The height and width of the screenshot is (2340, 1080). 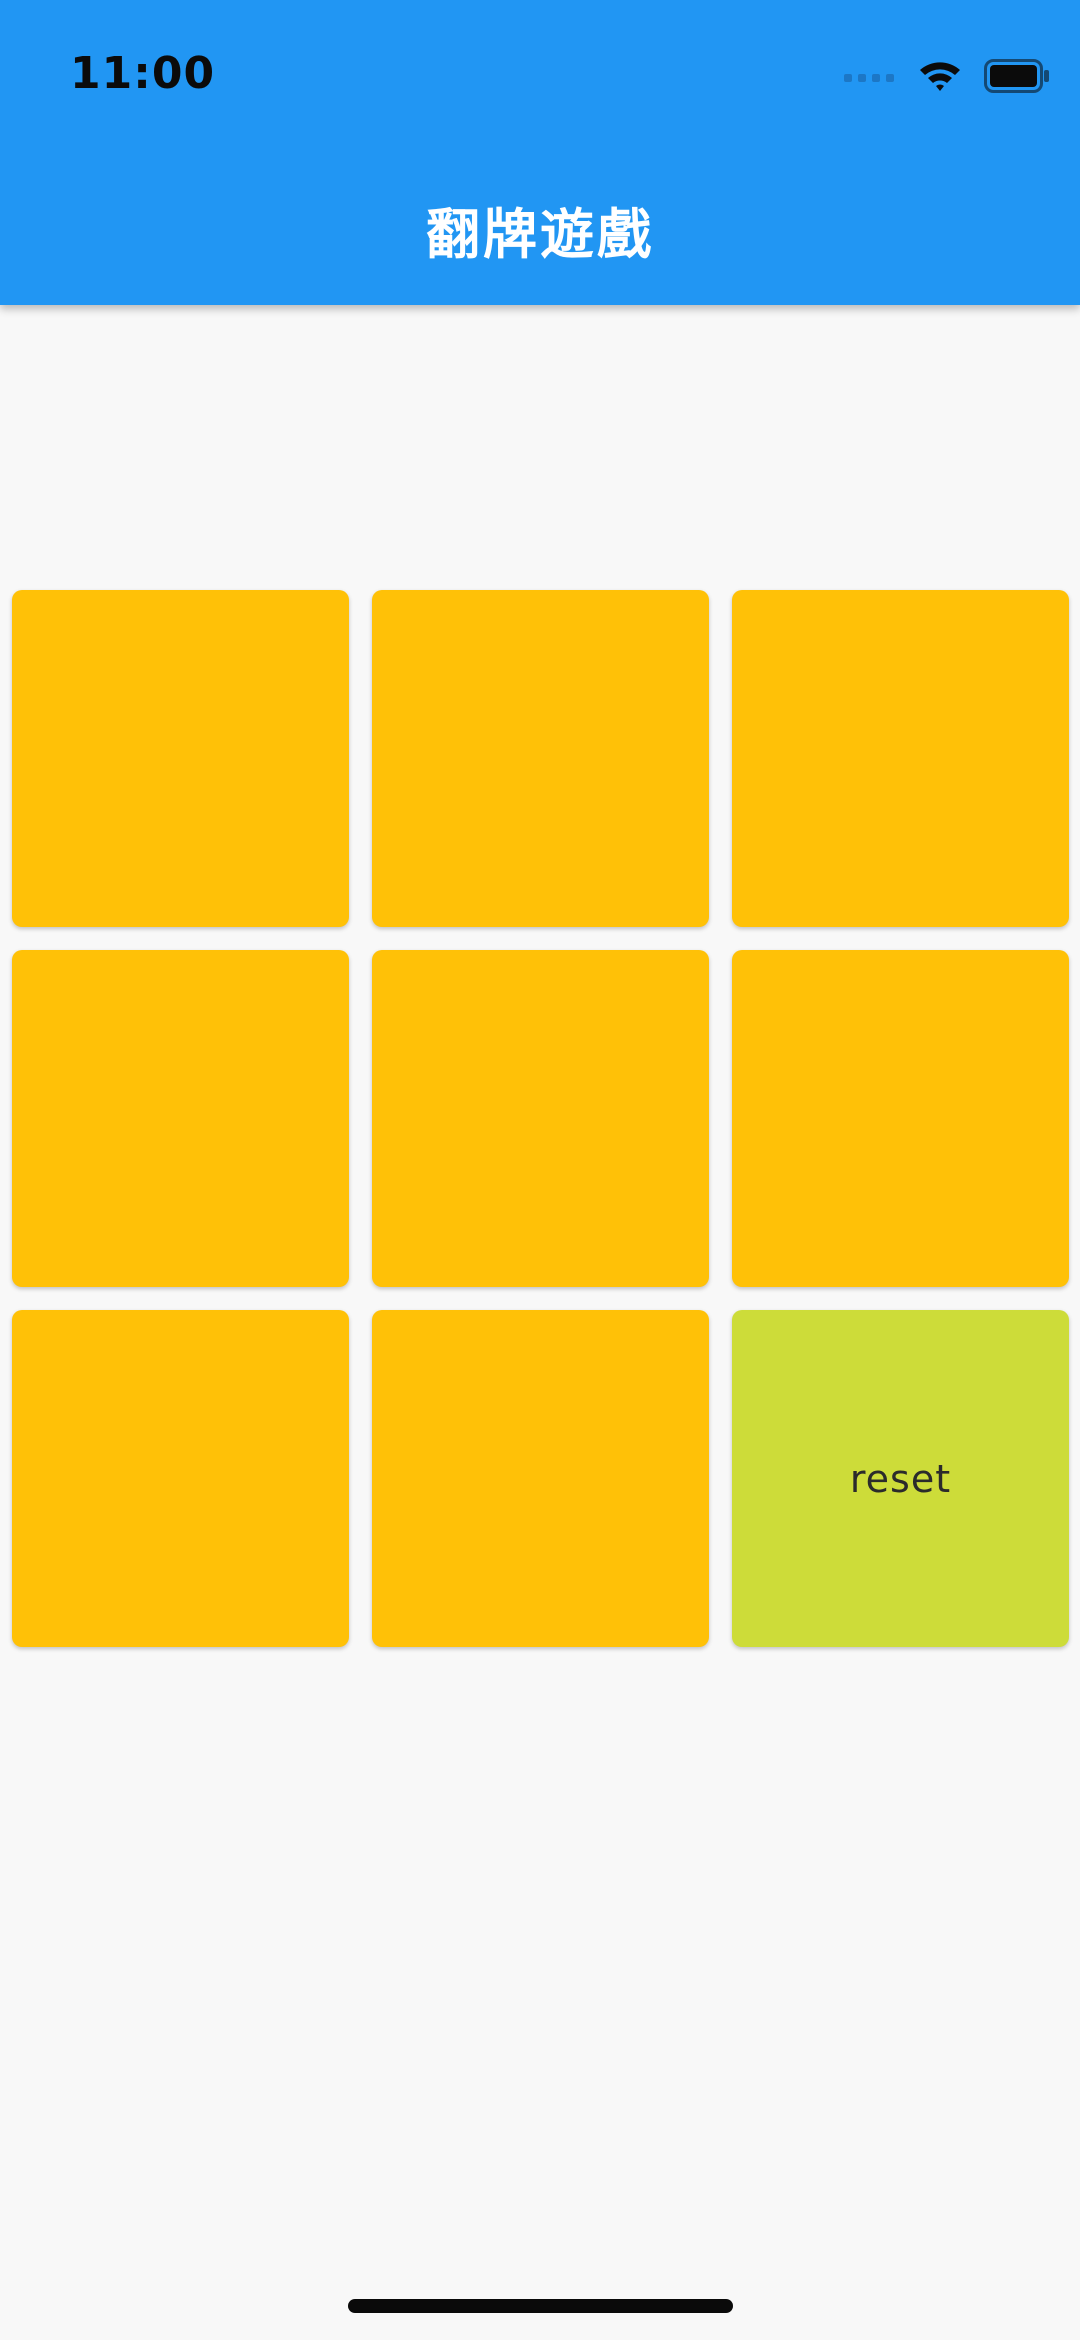 I want to click on page-title: 翻牌遊戲, so click(x=540, y=234).